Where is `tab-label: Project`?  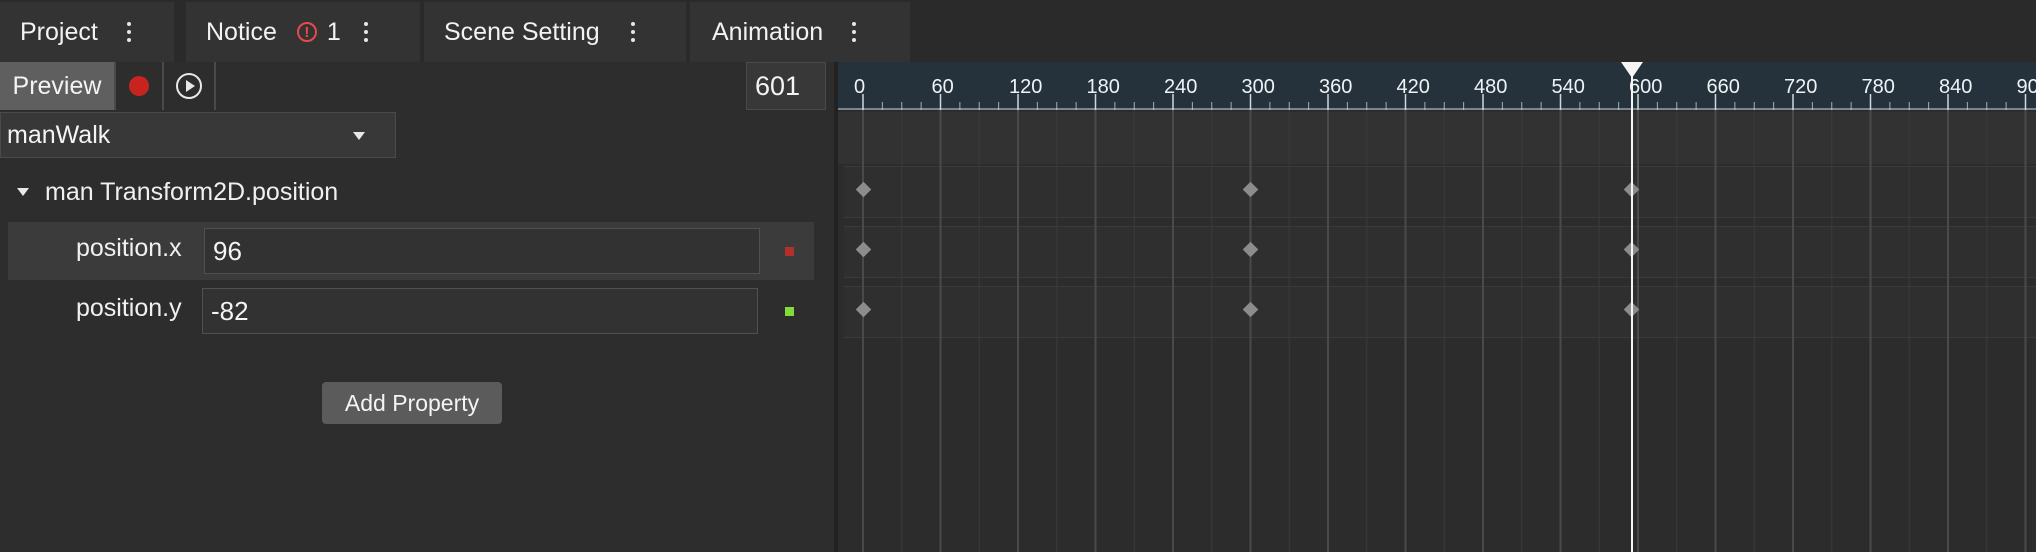 tab-label: Project is located at coordinates (59, 31).